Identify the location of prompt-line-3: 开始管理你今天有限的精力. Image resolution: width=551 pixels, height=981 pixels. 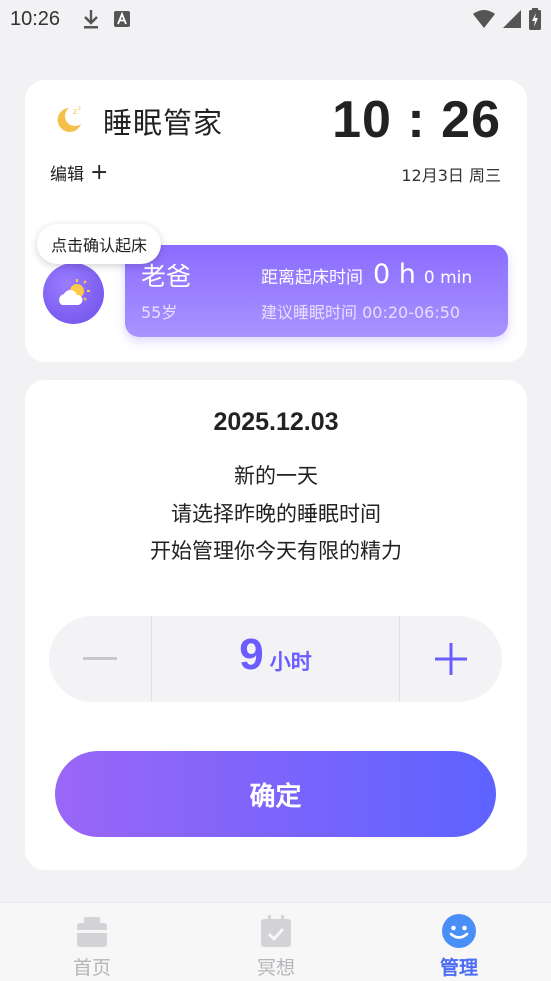
(276, 551).